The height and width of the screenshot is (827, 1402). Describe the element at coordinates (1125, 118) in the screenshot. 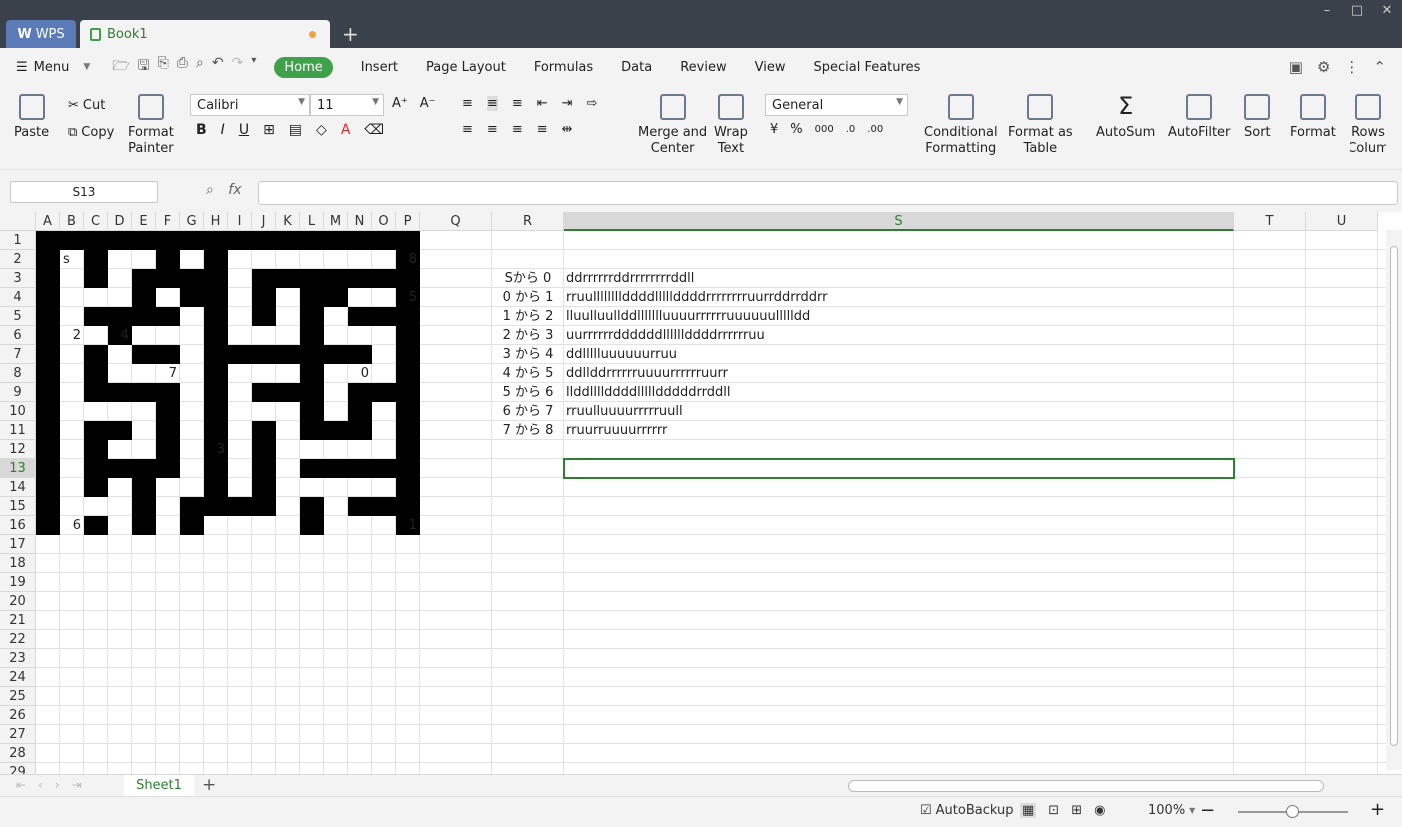

I see `autosum-button: Σ AutoSum` at that location.